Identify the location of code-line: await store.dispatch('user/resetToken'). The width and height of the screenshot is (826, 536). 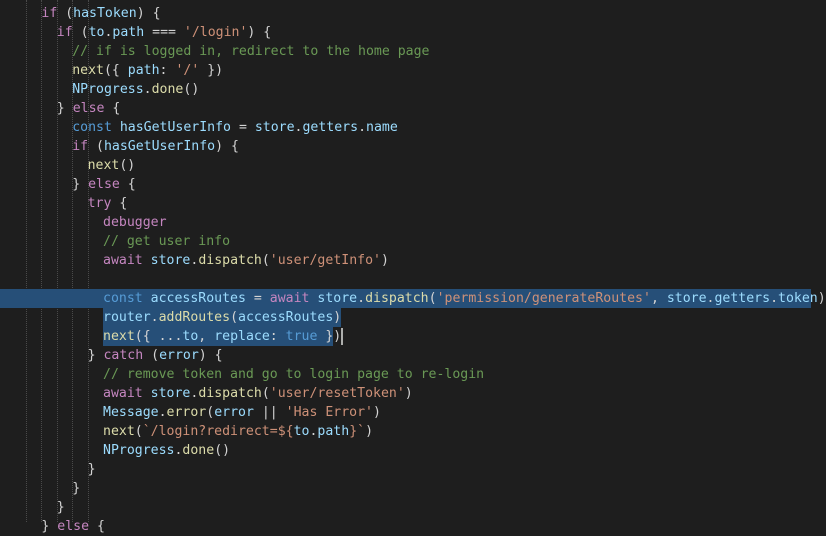
(258, 393).